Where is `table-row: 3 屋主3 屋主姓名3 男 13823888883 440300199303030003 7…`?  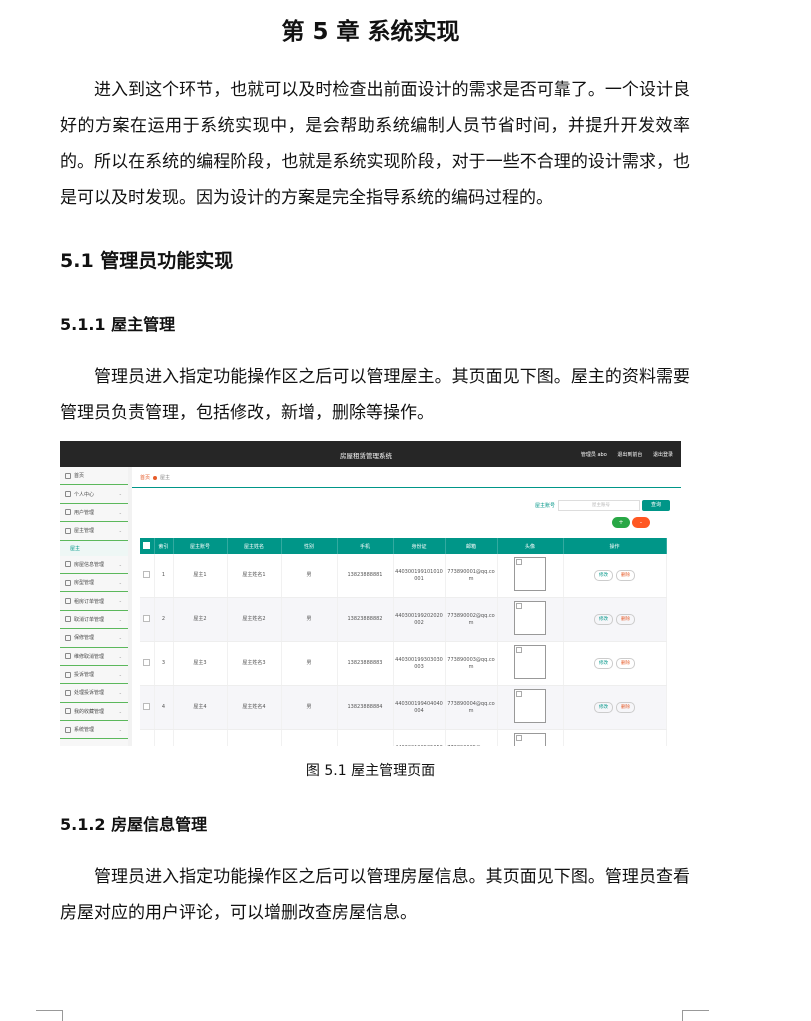
table-row: 3 屋主3 屋主姓名3 男 13823888883 440300199303030003 7… is located at coordinates (403, 663).